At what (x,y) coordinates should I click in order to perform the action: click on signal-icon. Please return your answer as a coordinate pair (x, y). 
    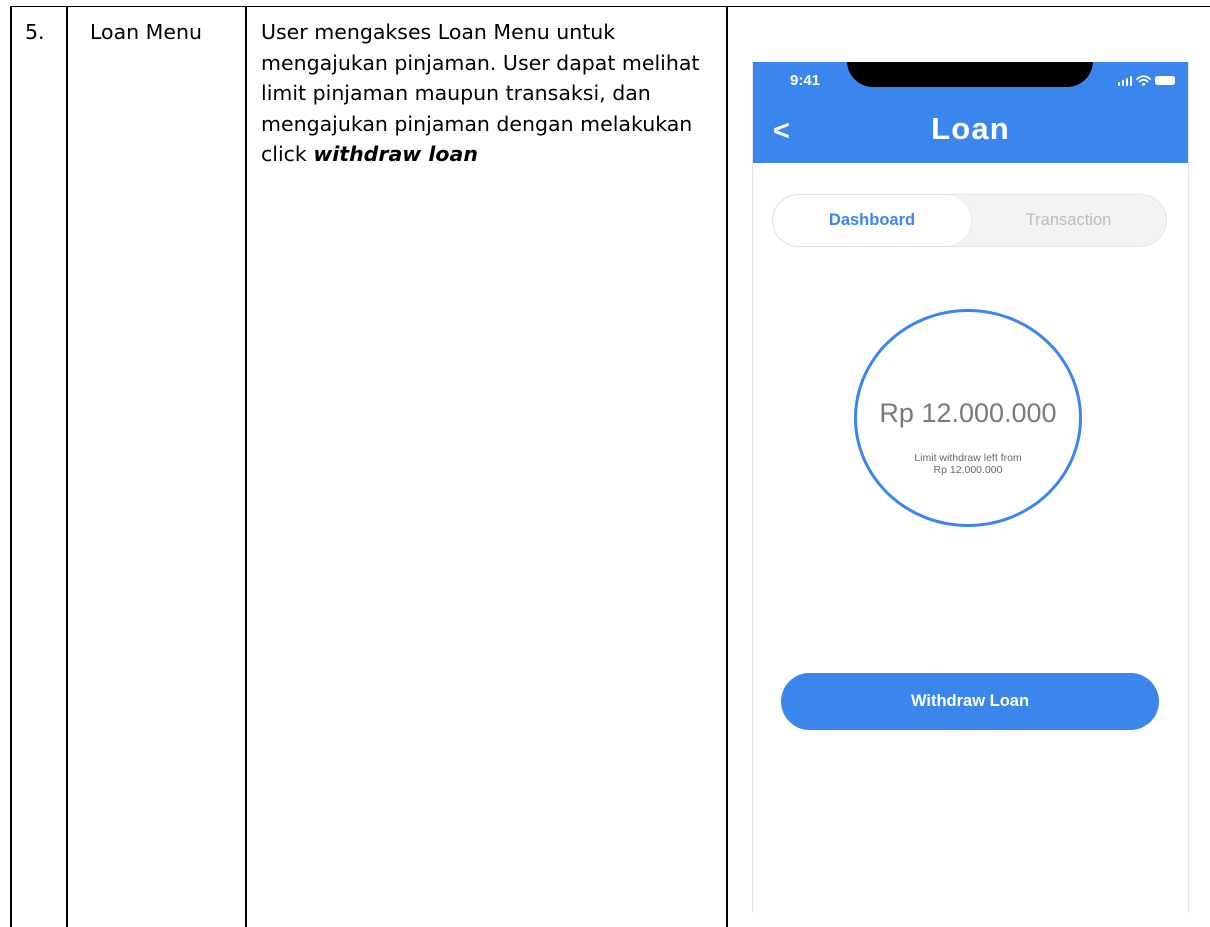
    Looking at the image, I should click on (1124, 80).